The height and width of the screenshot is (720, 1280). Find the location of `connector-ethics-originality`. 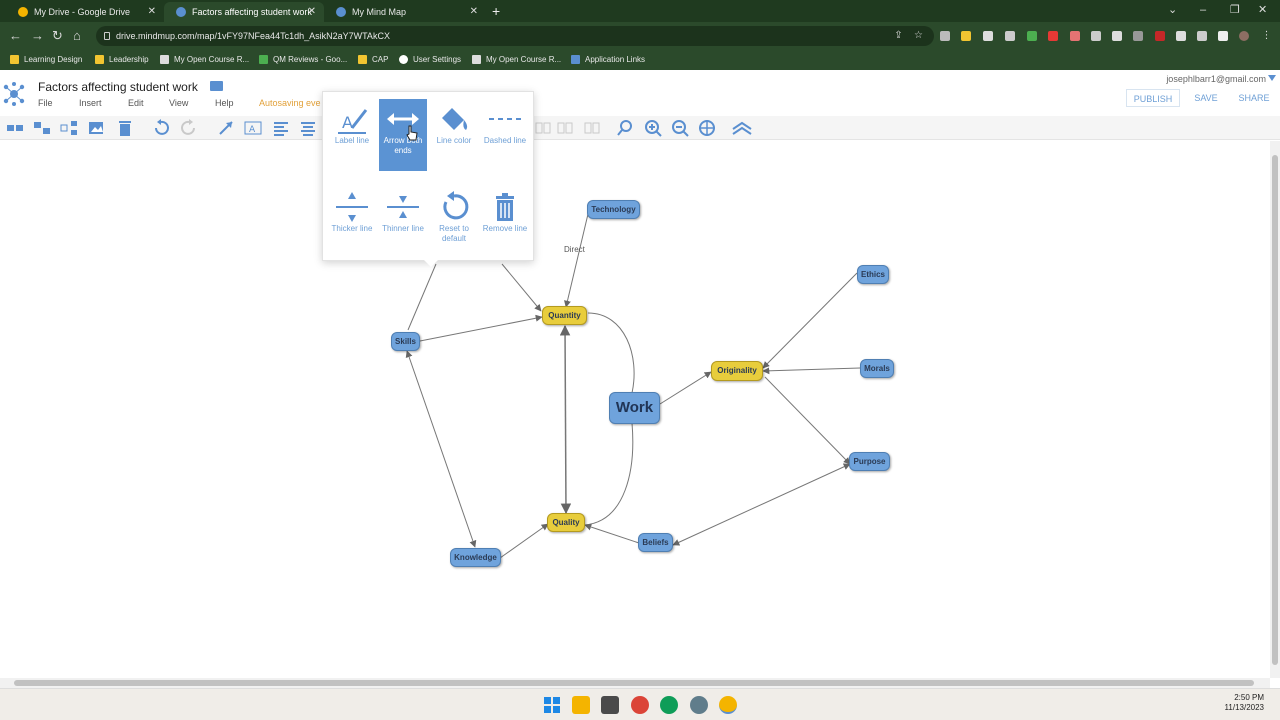

connector-ethics-originality is located at coordinates (810, 320).